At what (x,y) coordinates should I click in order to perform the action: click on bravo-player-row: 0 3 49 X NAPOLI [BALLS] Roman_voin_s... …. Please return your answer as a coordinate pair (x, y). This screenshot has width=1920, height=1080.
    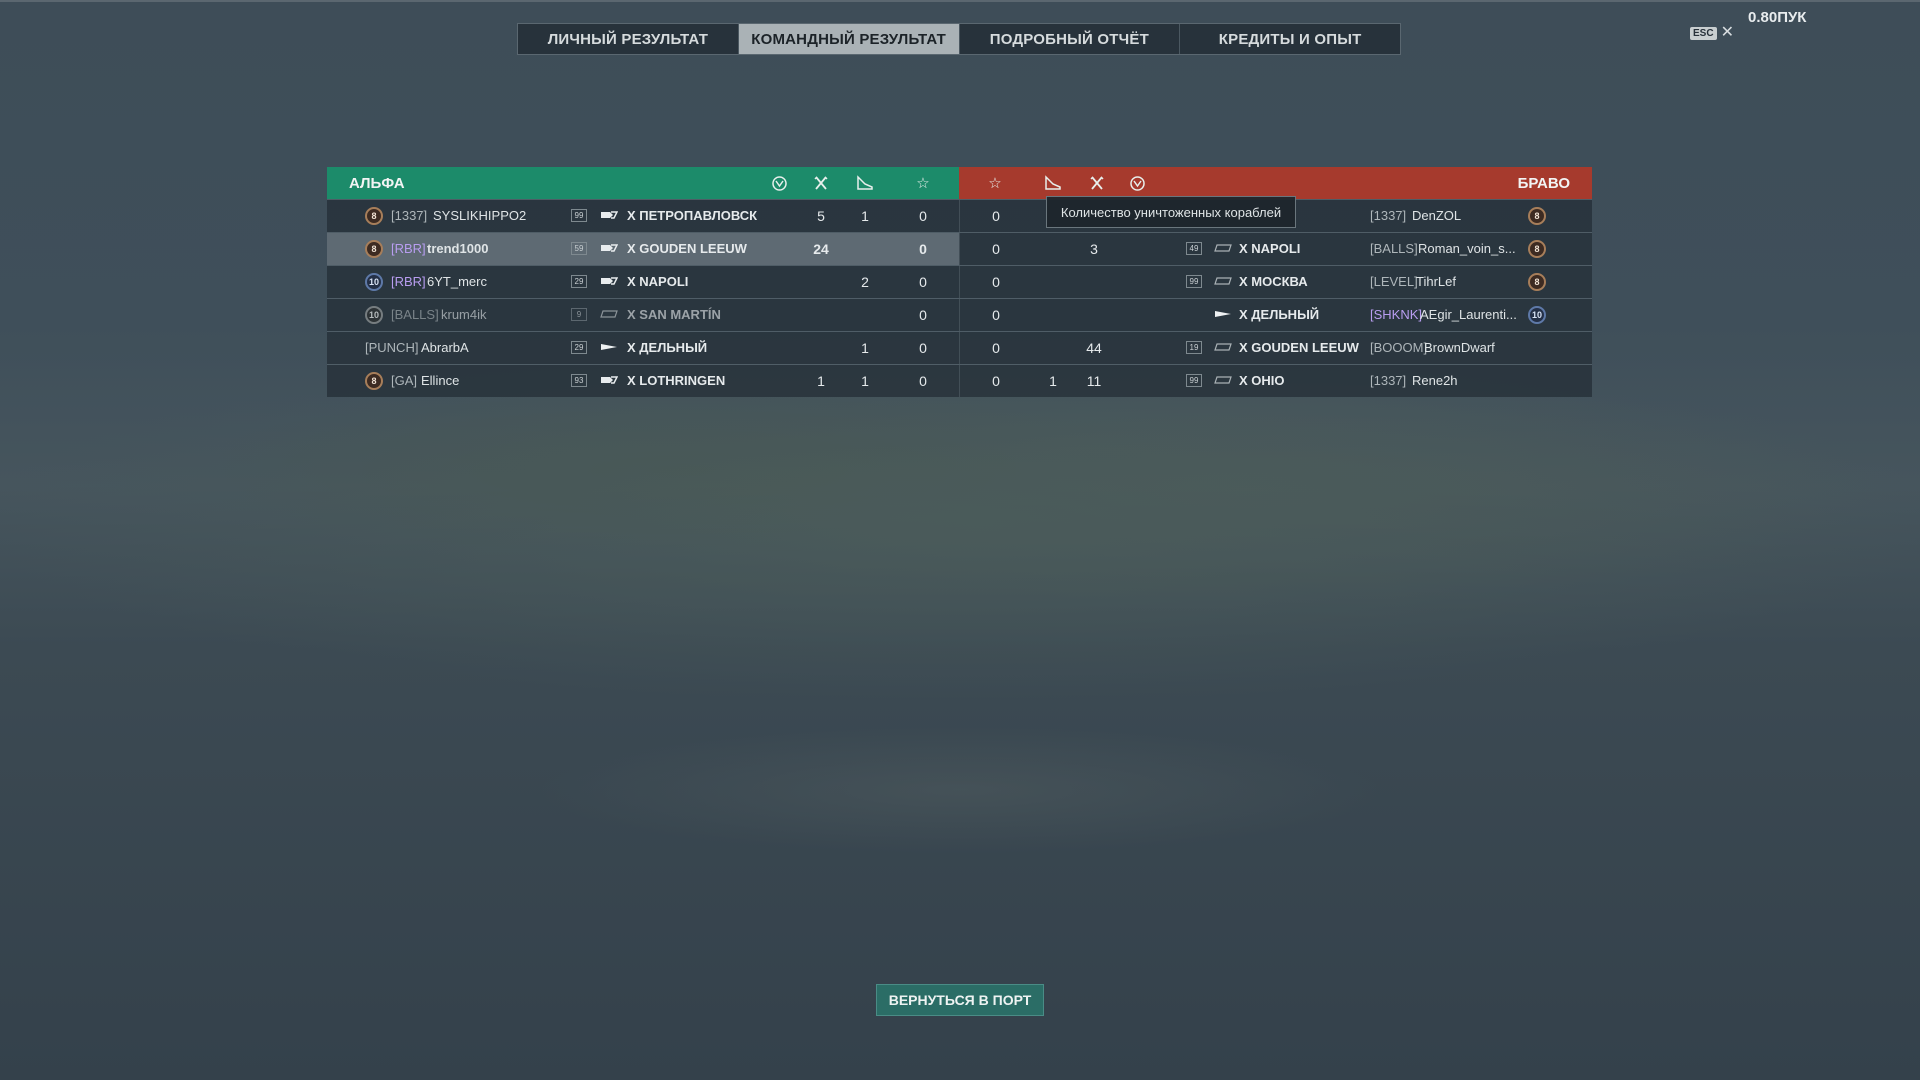
    Looking at the image, I should click on (1275, 249).